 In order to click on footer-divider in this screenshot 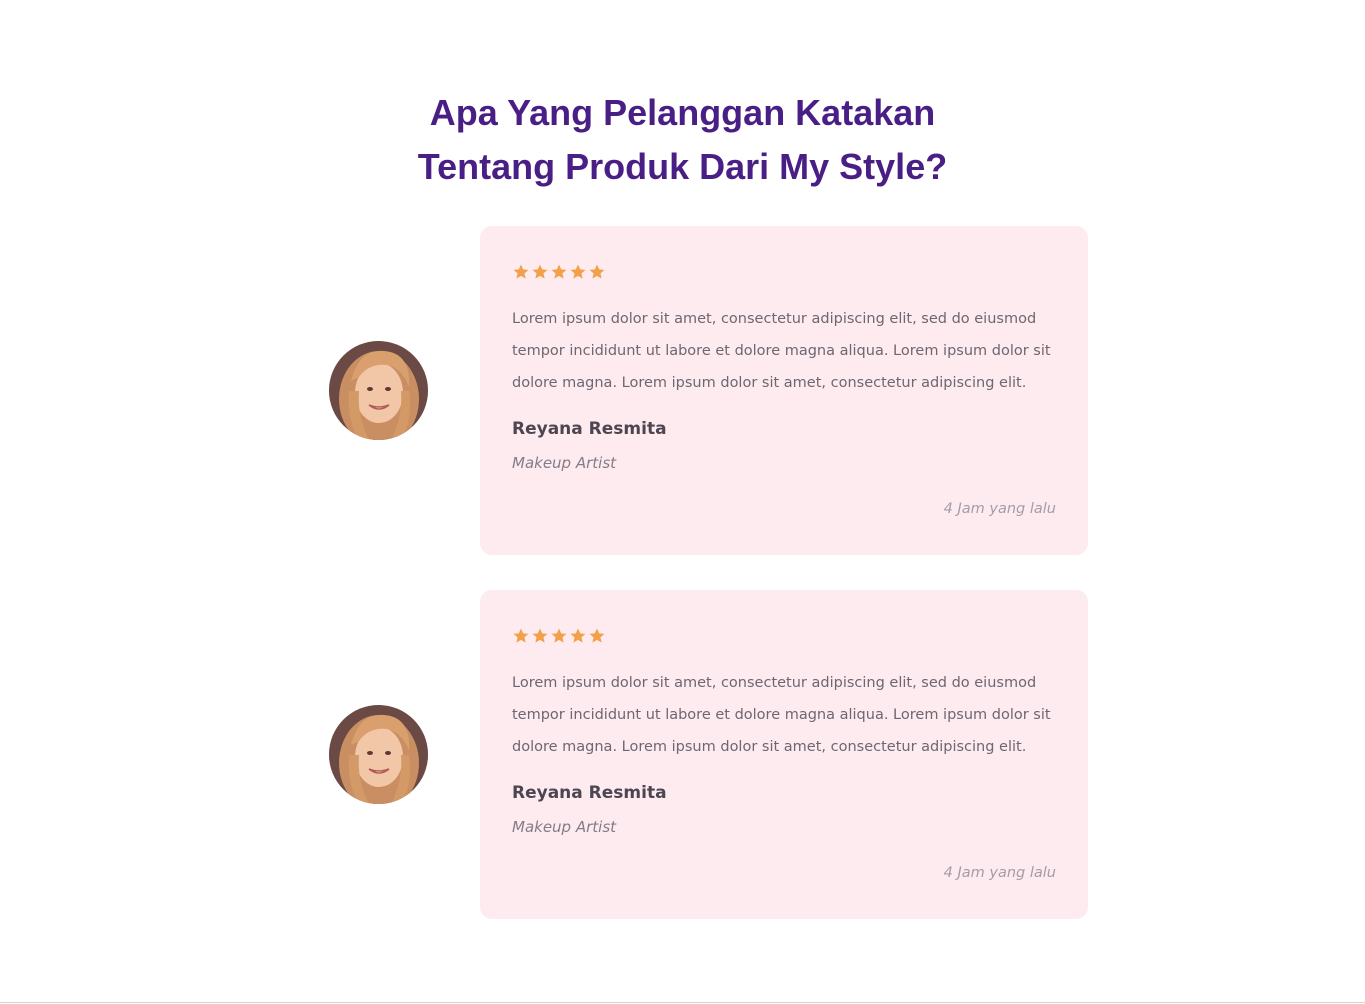, I will do `click(682, 1002)`.